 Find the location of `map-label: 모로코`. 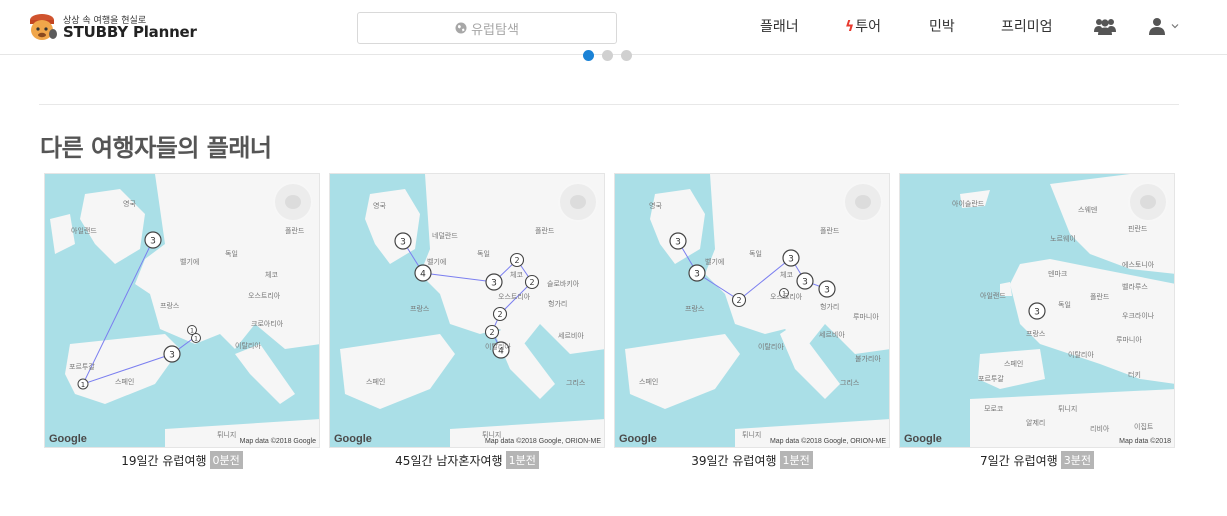

map-label: 모로코 is located at coordinates (994, 409).